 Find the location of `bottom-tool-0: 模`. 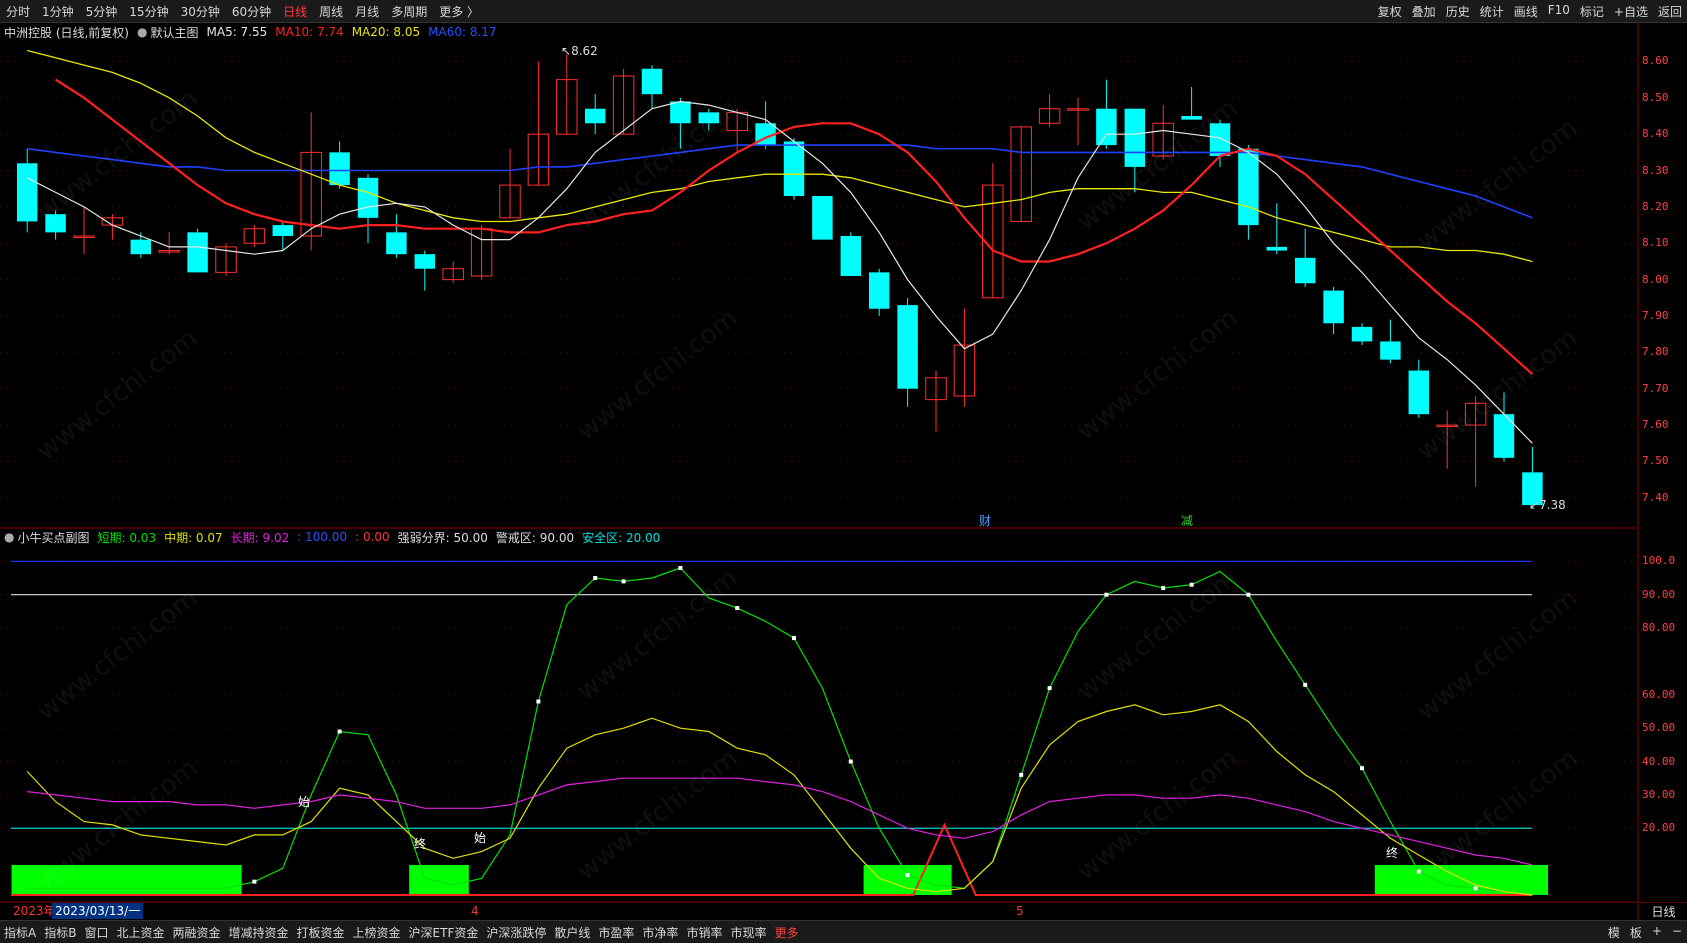

bottom-tool-0: 模 is located at coordinates (1614, 932).